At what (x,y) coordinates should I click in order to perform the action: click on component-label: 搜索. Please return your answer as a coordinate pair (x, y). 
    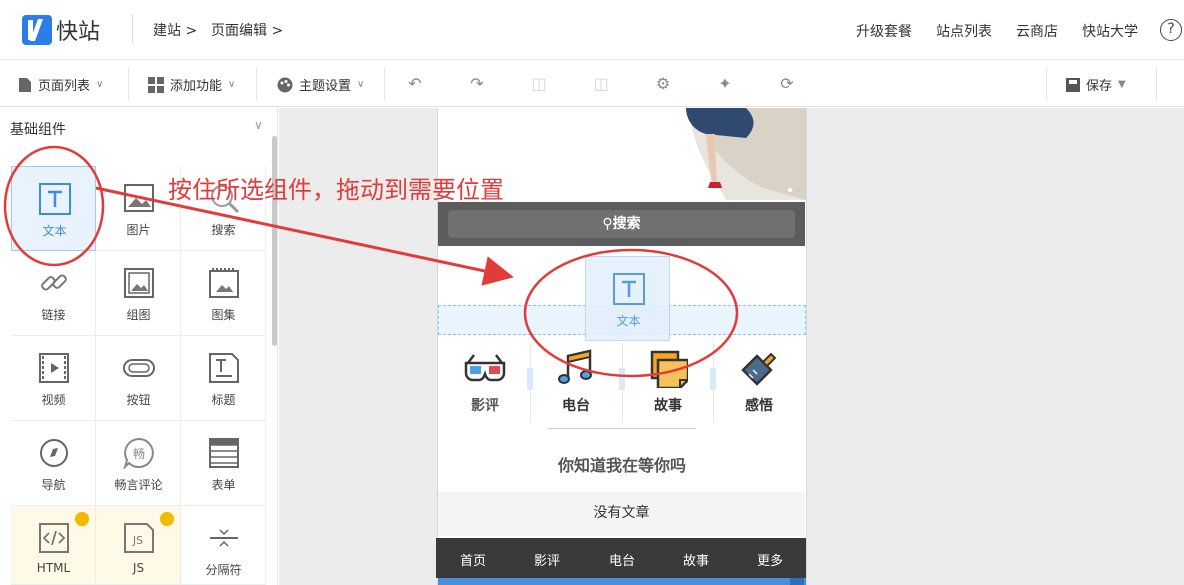
    Looking at the image, I should click on (223, 230).